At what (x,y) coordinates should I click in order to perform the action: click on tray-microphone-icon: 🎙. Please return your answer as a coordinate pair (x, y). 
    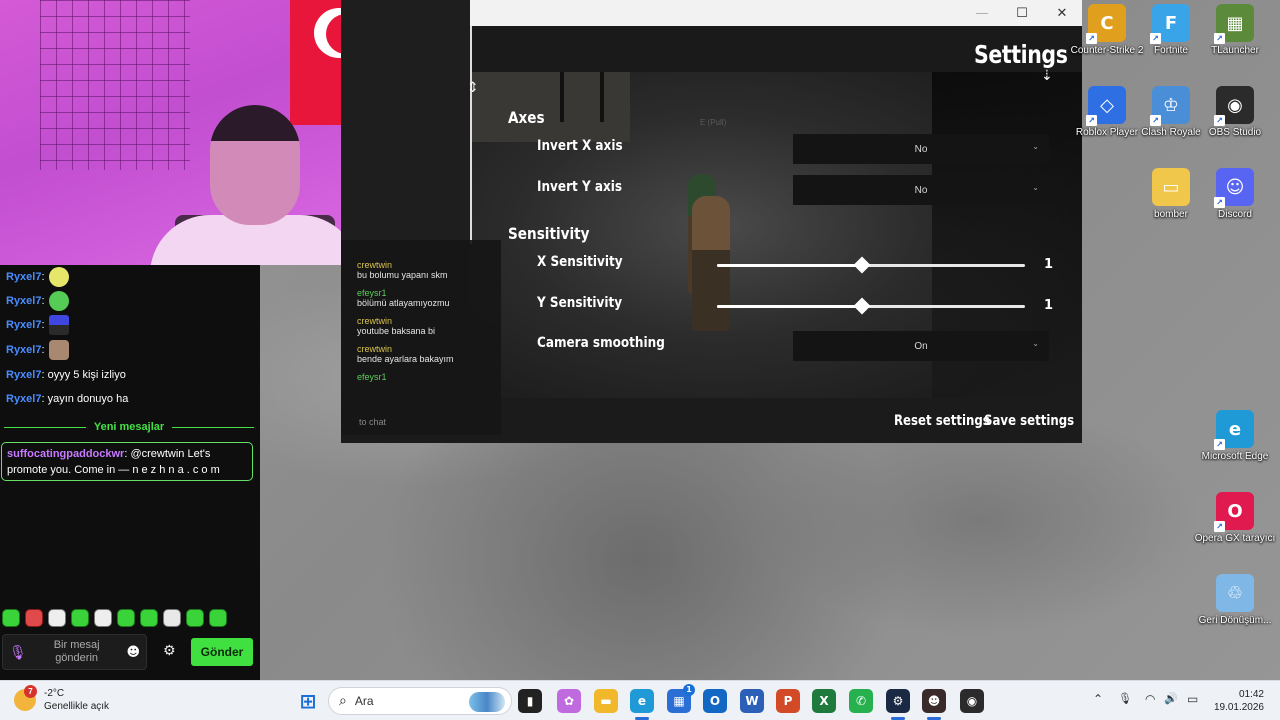
    Looking at the image, I should click on (1125, 698).